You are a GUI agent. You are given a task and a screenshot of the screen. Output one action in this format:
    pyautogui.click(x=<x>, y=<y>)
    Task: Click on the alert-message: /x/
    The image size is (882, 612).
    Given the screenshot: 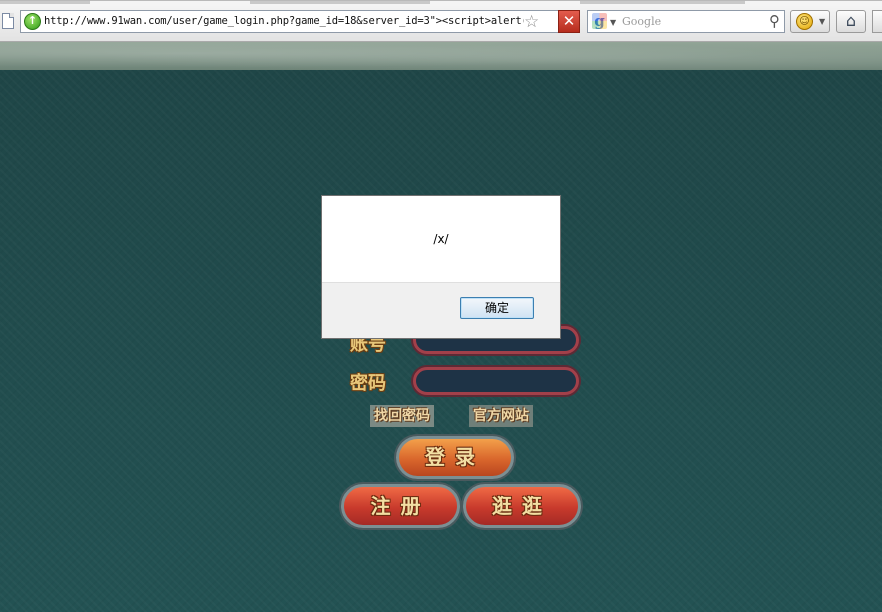 What is the action you would take?
    pyautogui.click(x=441, y=239)
    